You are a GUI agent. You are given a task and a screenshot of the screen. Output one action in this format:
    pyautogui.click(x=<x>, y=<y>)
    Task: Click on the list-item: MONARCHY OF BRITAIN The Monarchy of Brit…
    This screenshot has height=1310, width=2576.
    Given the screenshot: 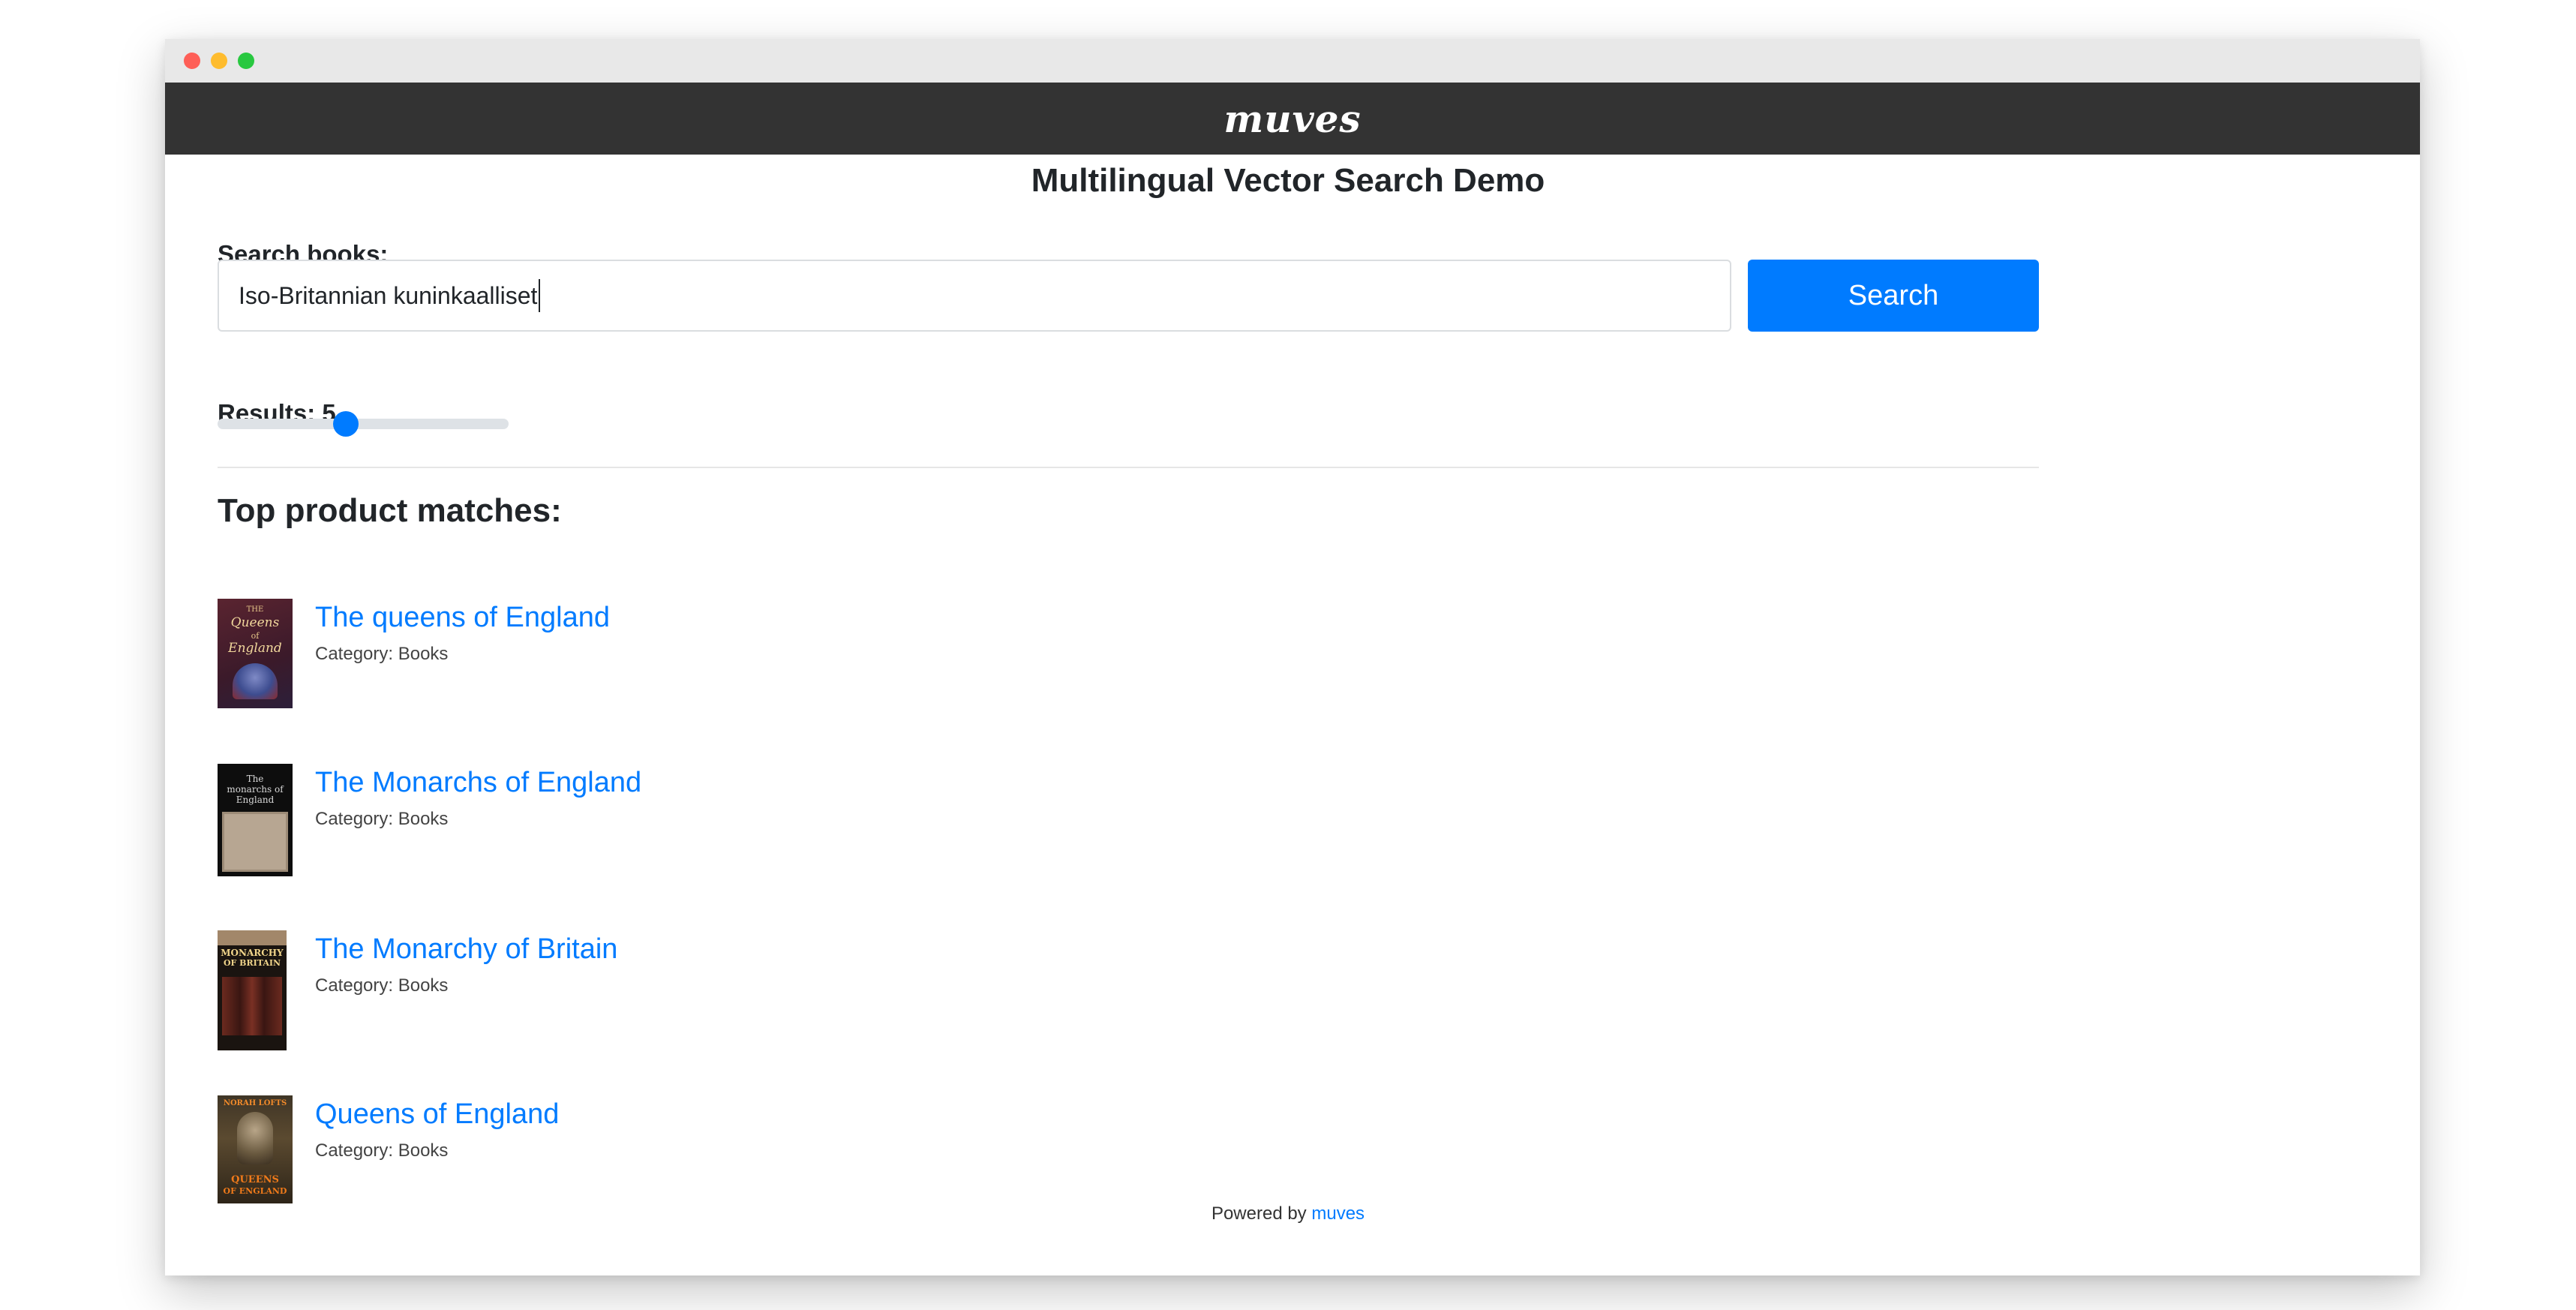 What is the action you would take?
    pyautogui.click(x=1128, y=990)
    